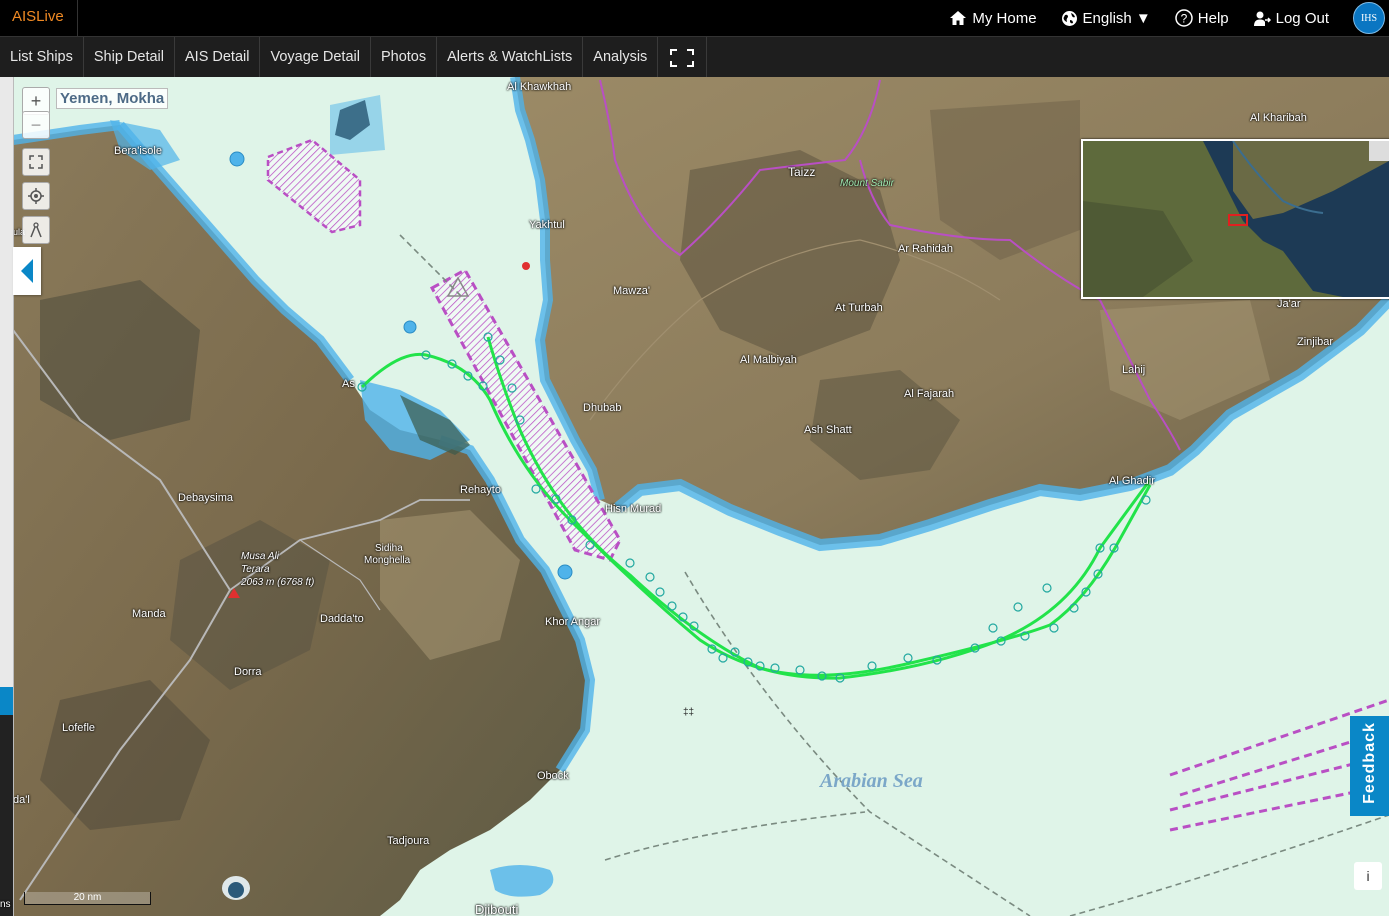  Describe the element at coordinates (112, 98) in the screenshot. I see `location-label: Yemen, Mokha` at that location.